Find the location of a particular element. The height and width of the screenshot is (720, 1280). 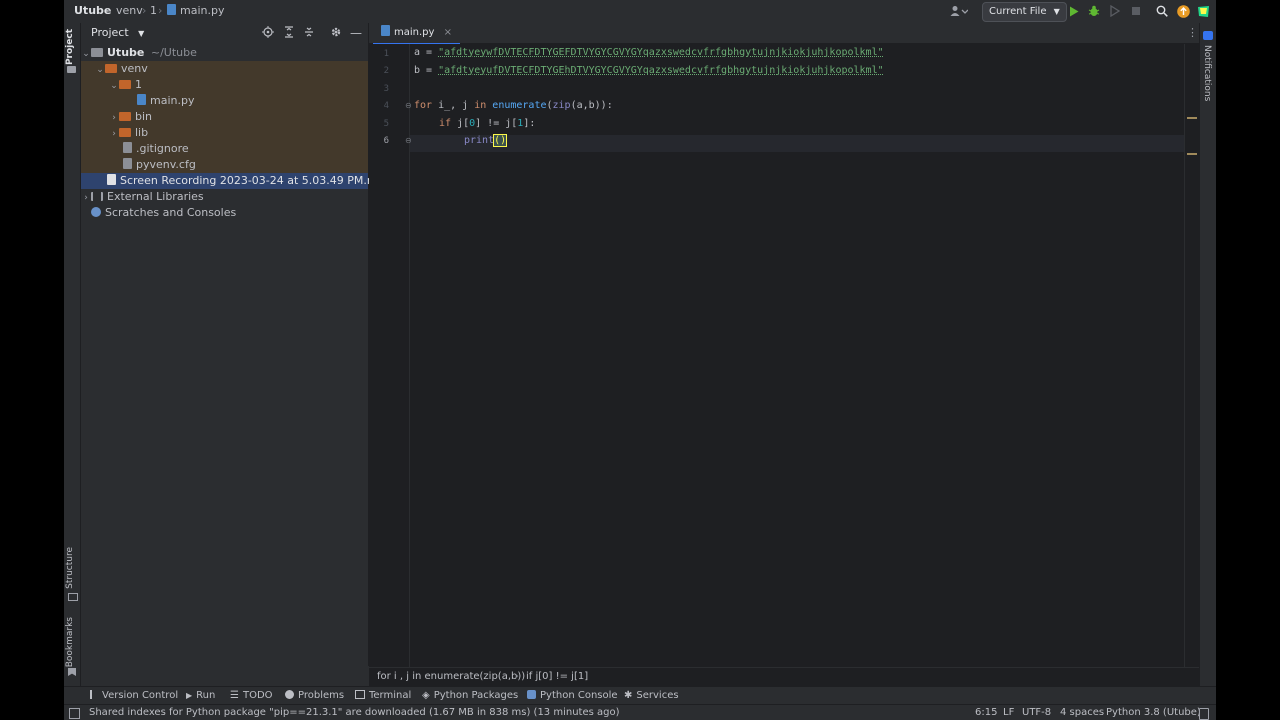

libraries-icon is located at coordinates (97, 196).